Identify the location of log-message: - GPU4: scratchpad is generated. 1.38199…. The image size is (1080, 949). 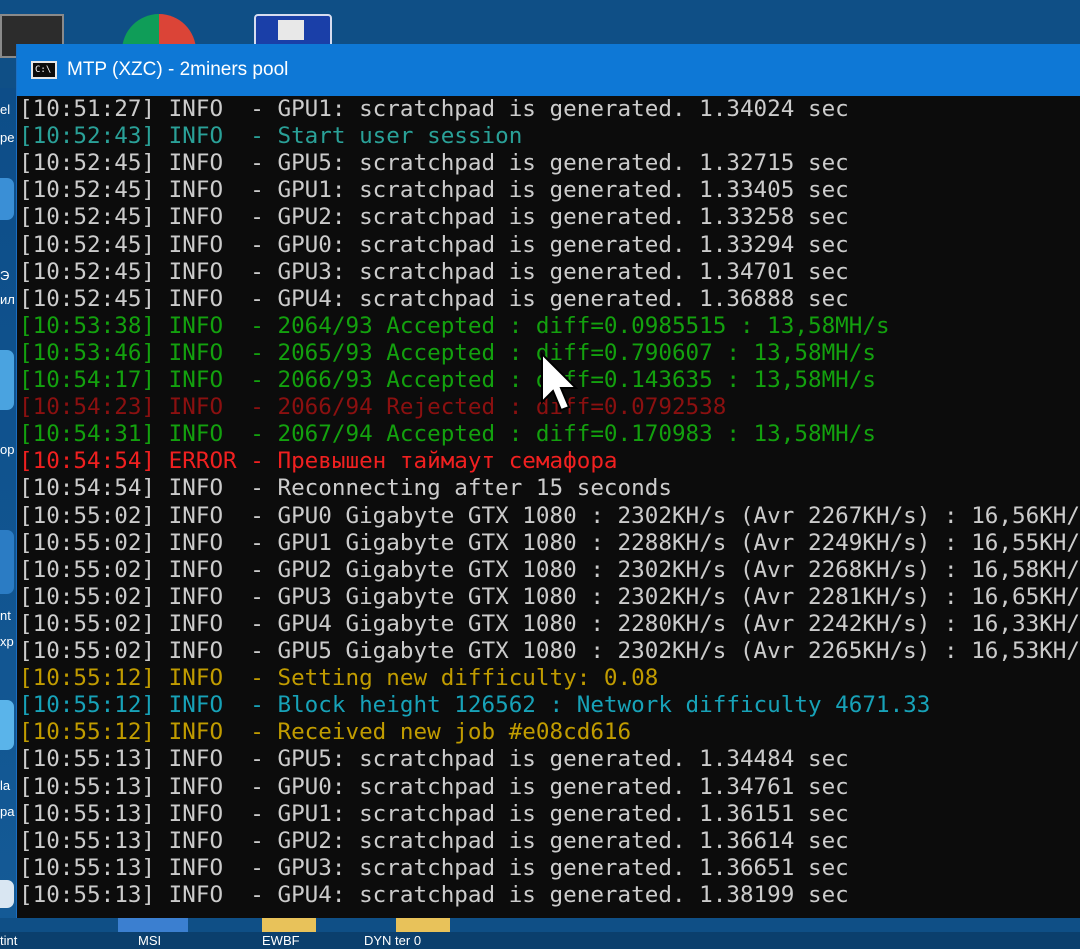
(542, 894).